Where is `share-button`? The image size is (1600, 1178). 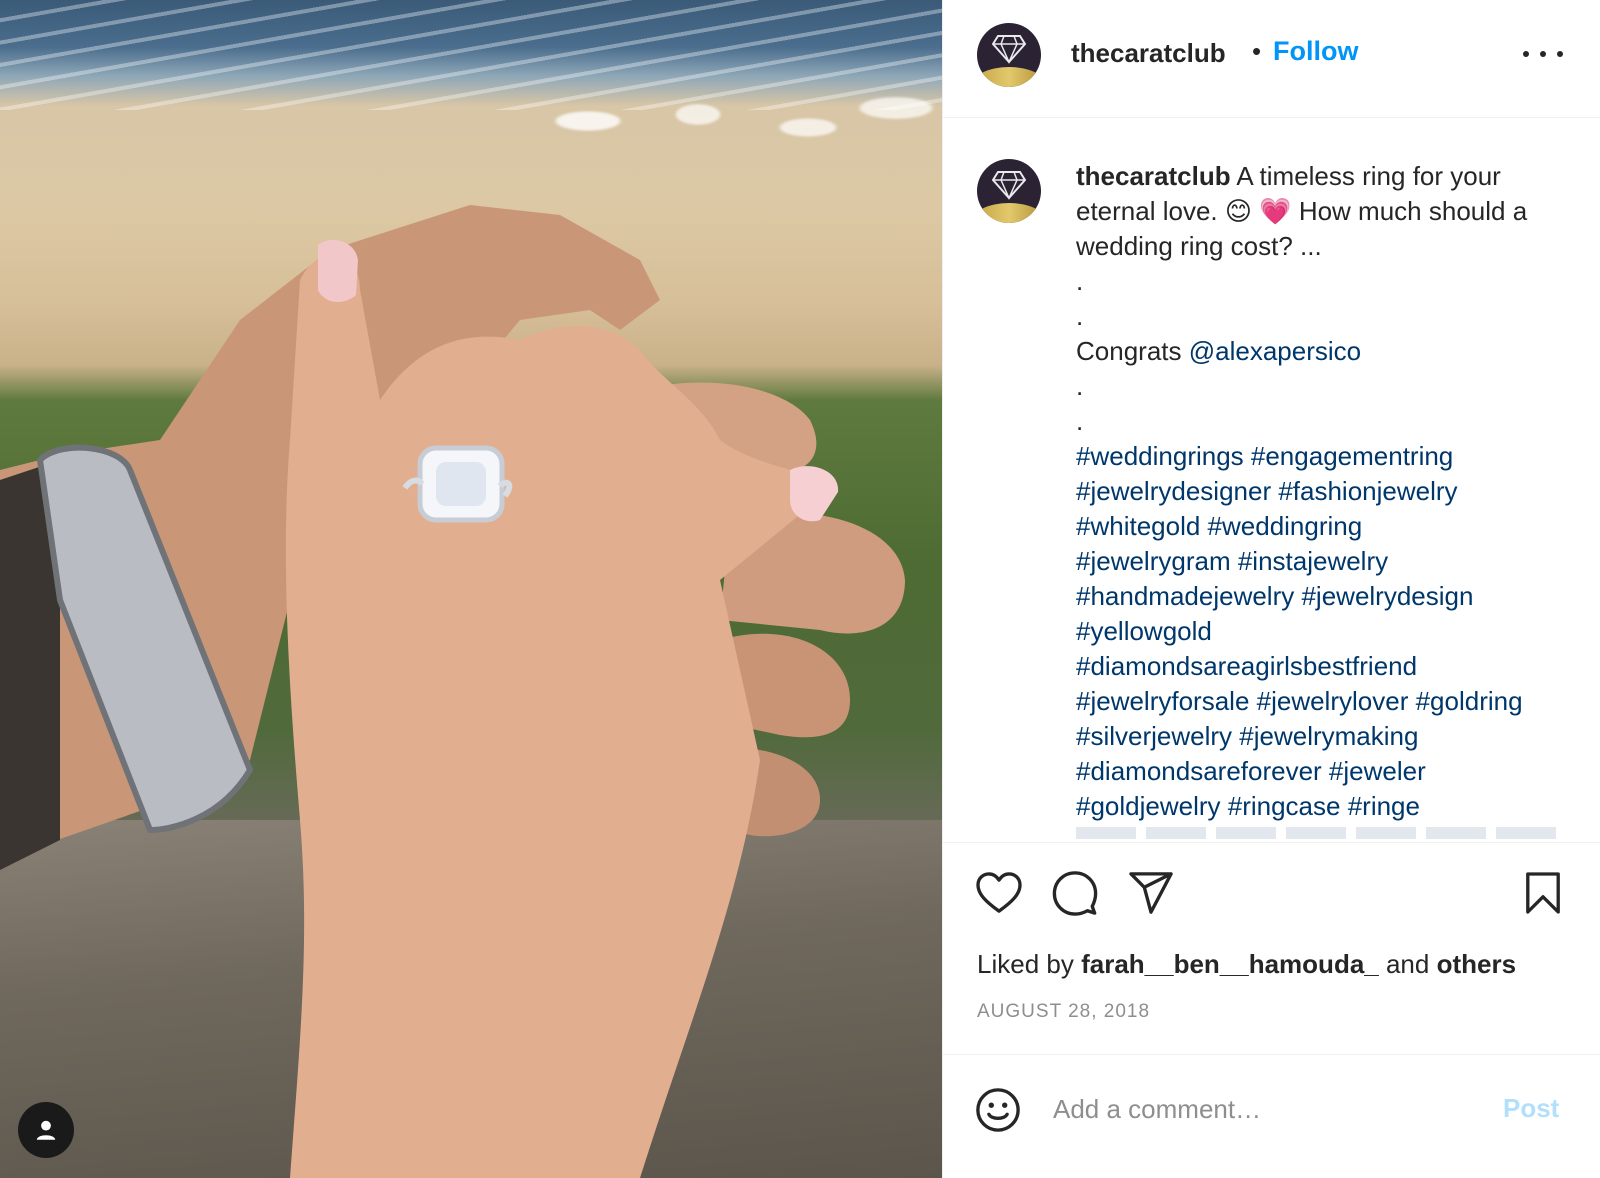
share-button is located at coordinates (1151, 893).